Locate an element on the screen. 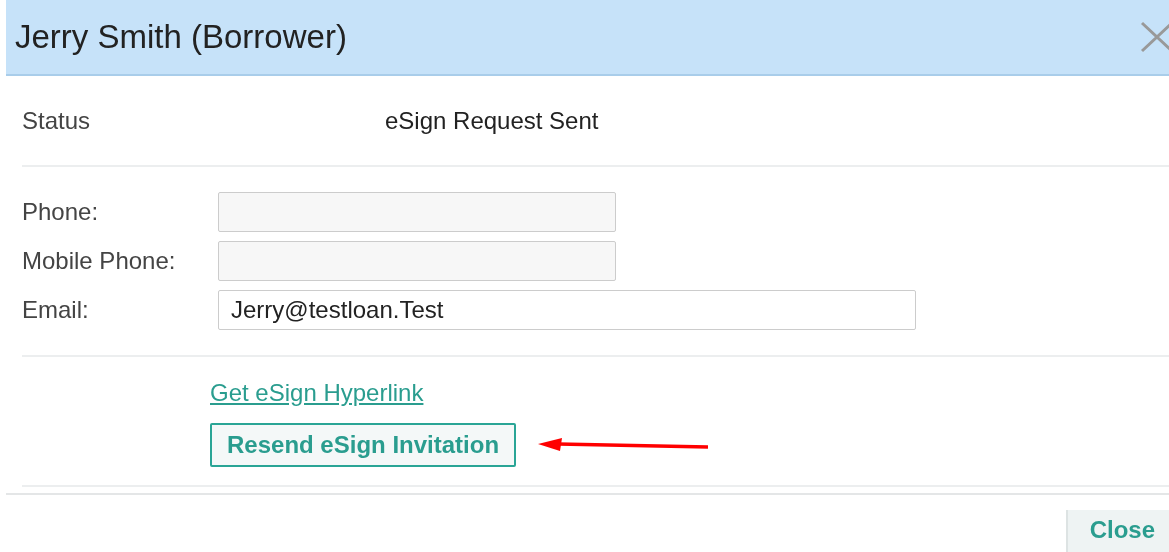 The height and width of the screenshot is (552, 1169). field-label: Mobile Phone: is located at coordinates (99, 261).